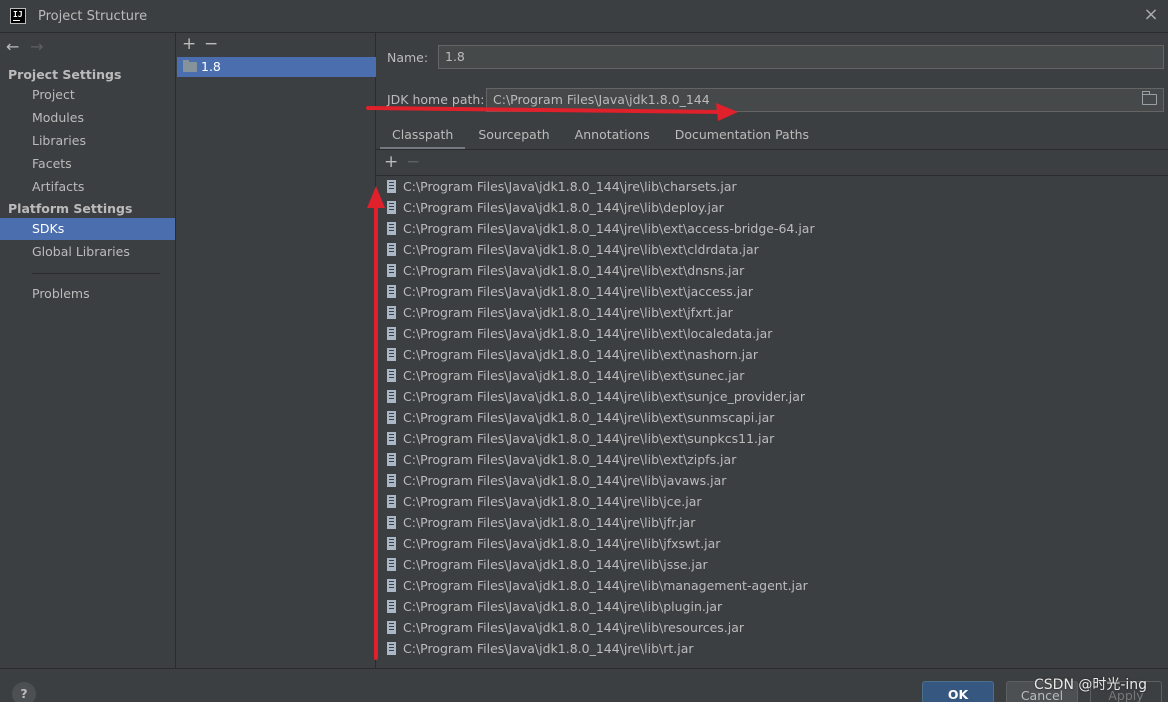  I want to click on nav-item-facets: Facets, so click(87, 164).